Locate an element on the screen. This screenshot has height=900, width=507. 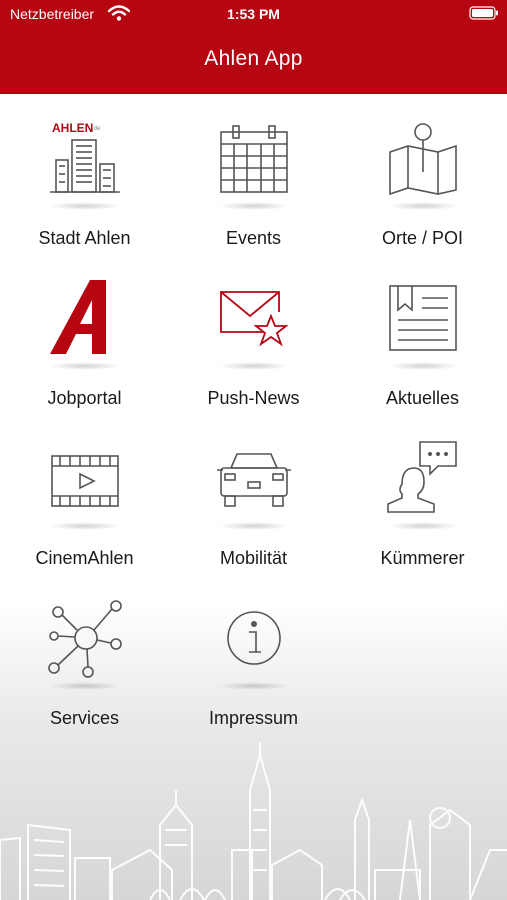
tile-label: Kümmerer is located at coordinates (422, 558).